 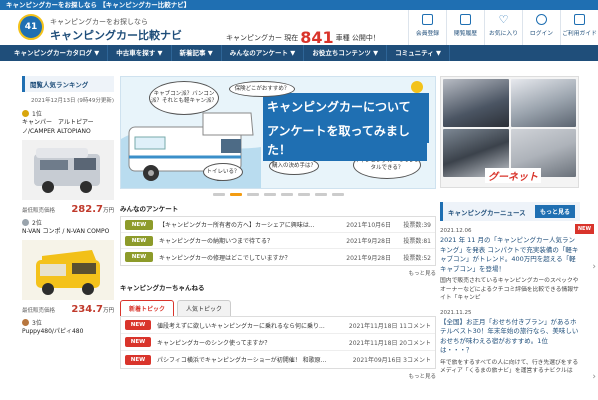 I want to click on banner-title-line2: アンケートを取ってみました！, so click(x=345, y=141).